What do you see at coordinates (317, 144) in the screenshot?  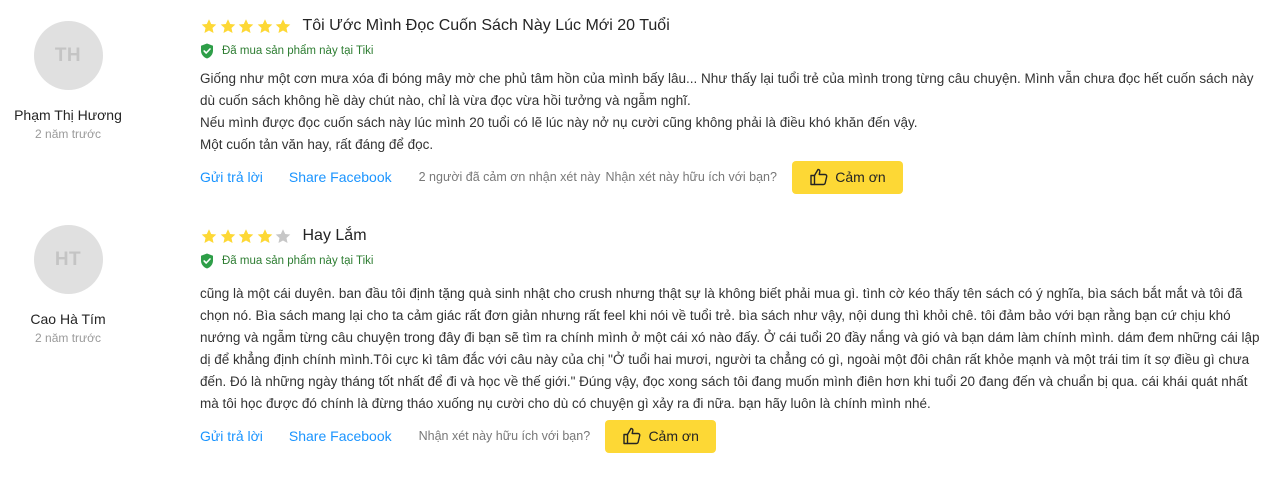 I see `review-paragraph: Một cuốn tản văn hay, rất đáng để đọc.` at bounding box center [317, 144].